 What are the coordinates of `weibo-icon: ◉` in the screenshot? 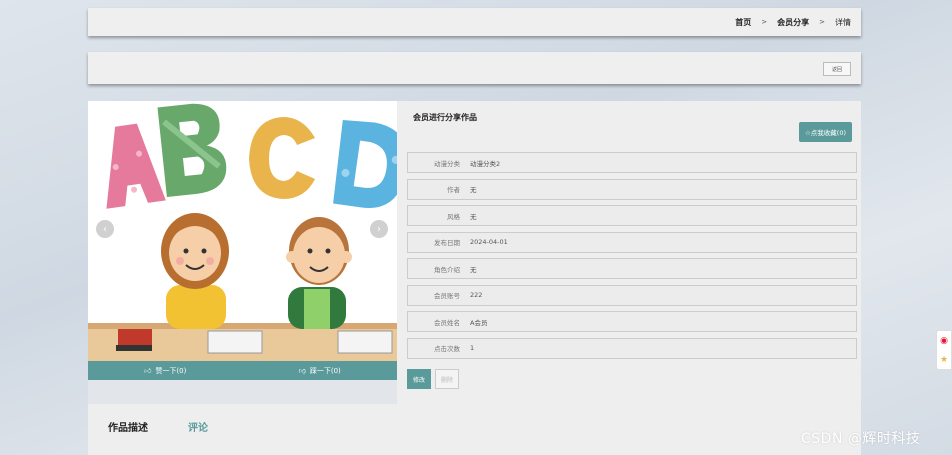 It's located at (944, 341).